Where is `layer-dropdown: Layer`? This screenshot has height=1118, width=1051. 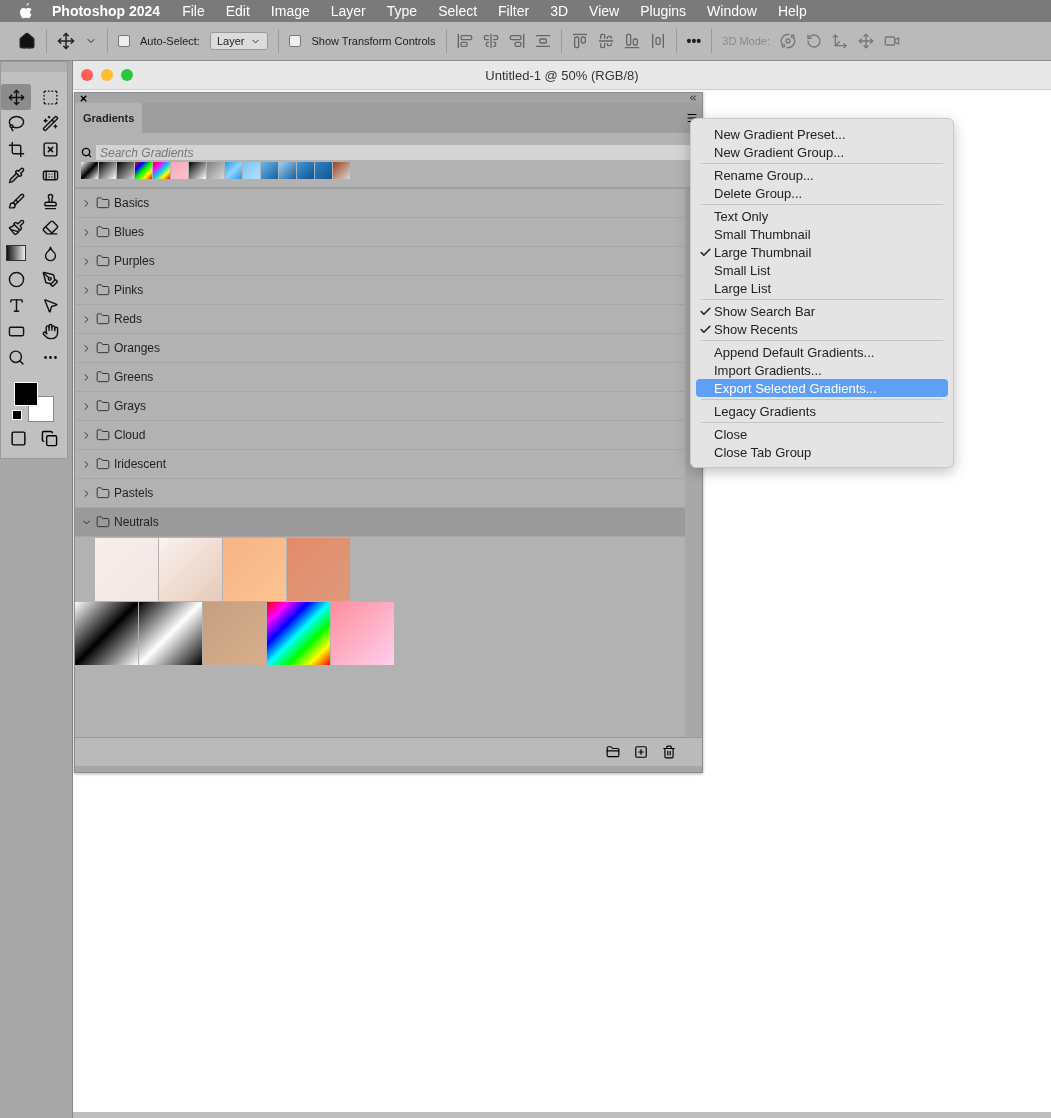 layer-dropdown: Layer is located at coordinates (239, 41).